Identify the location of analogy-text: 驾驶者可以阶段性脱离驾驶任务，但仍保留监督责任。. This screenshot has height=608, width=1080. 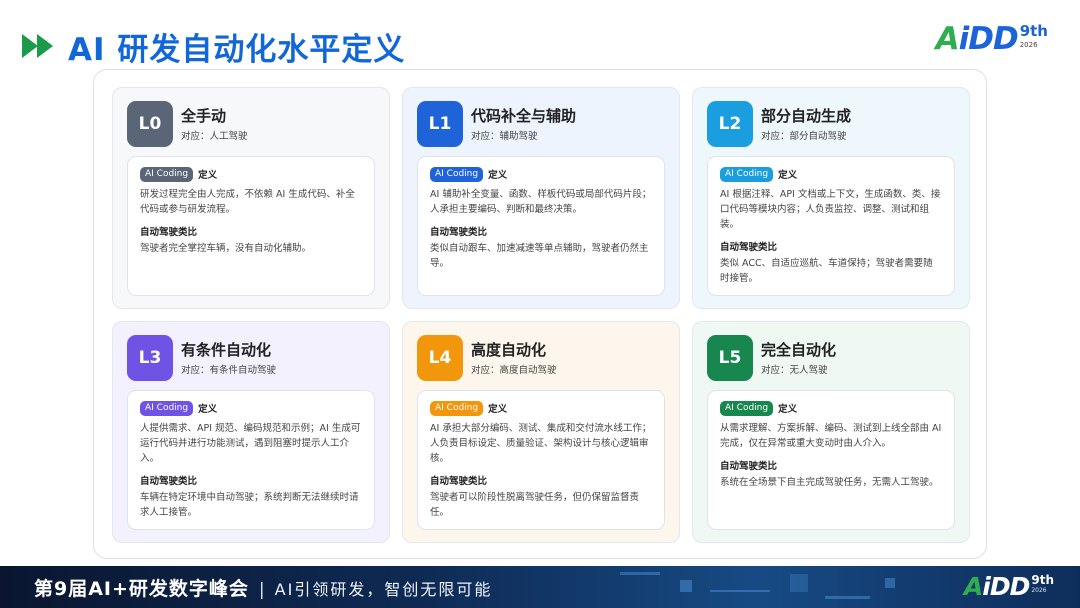
(535, 504).